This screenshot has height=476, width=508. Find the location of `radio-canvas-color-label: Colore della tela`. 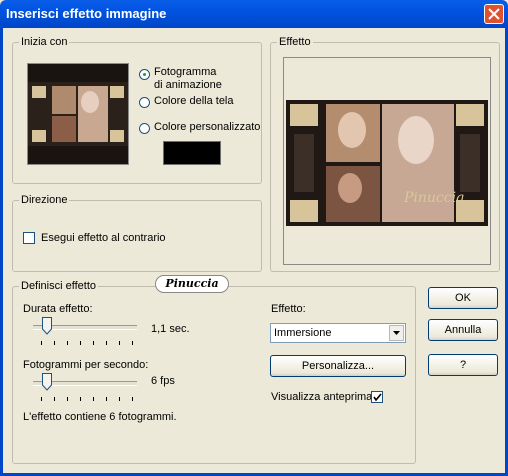

radio-canvas-color-label: Colore della tela is located at coordinates (194, 101).